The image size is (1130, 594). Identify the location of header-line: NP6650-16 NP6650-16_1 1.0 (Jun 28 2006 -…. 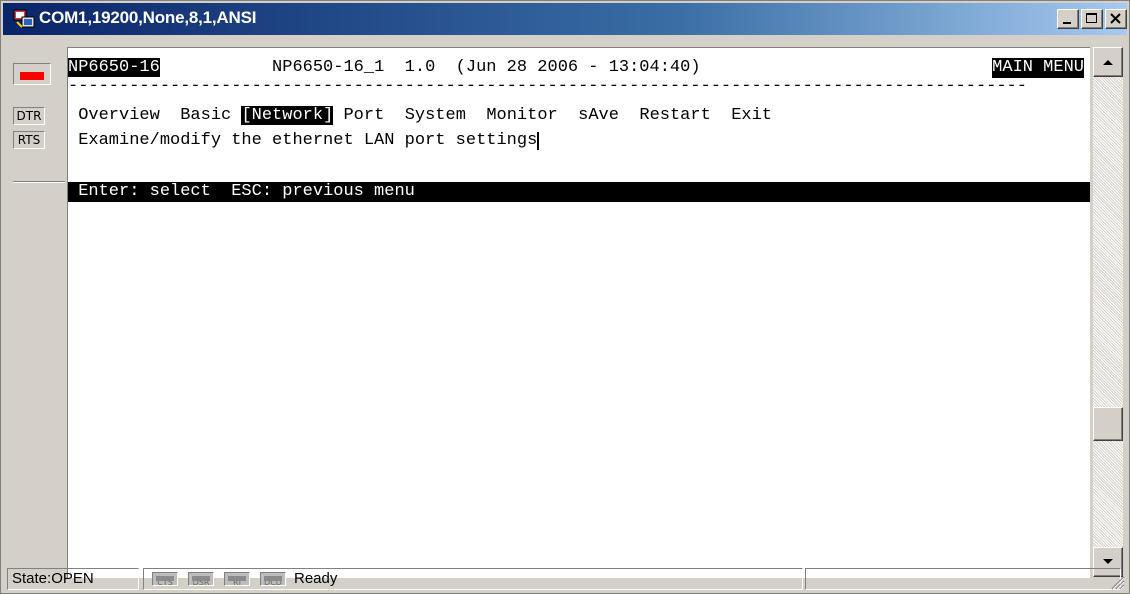
(579, 68).